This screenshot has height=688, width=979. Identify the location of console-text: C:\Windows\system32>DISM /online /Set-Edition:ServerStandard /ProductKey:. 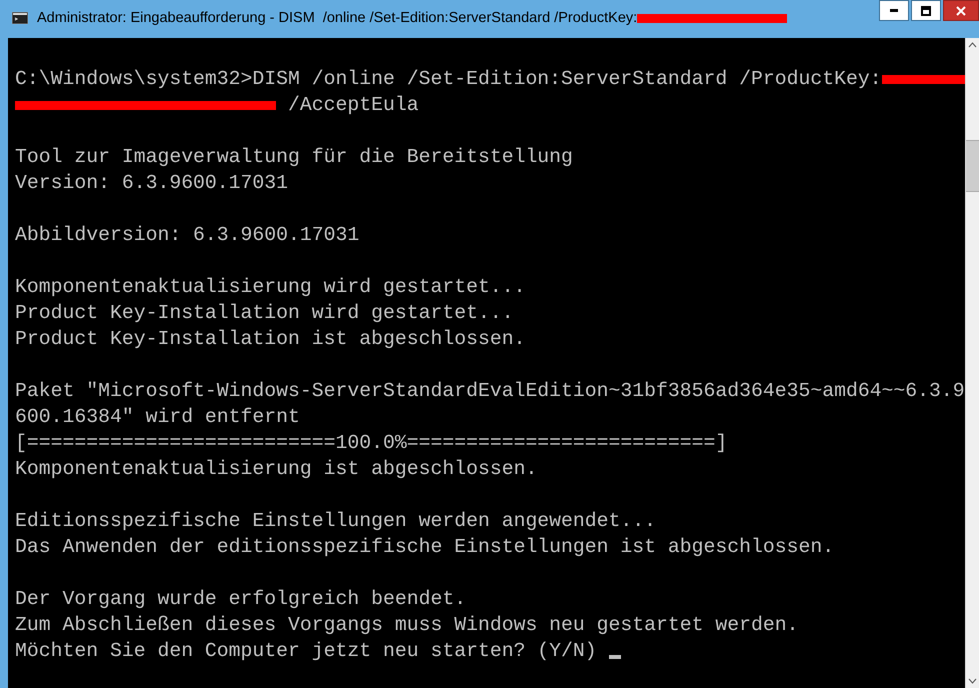
(448, 79).